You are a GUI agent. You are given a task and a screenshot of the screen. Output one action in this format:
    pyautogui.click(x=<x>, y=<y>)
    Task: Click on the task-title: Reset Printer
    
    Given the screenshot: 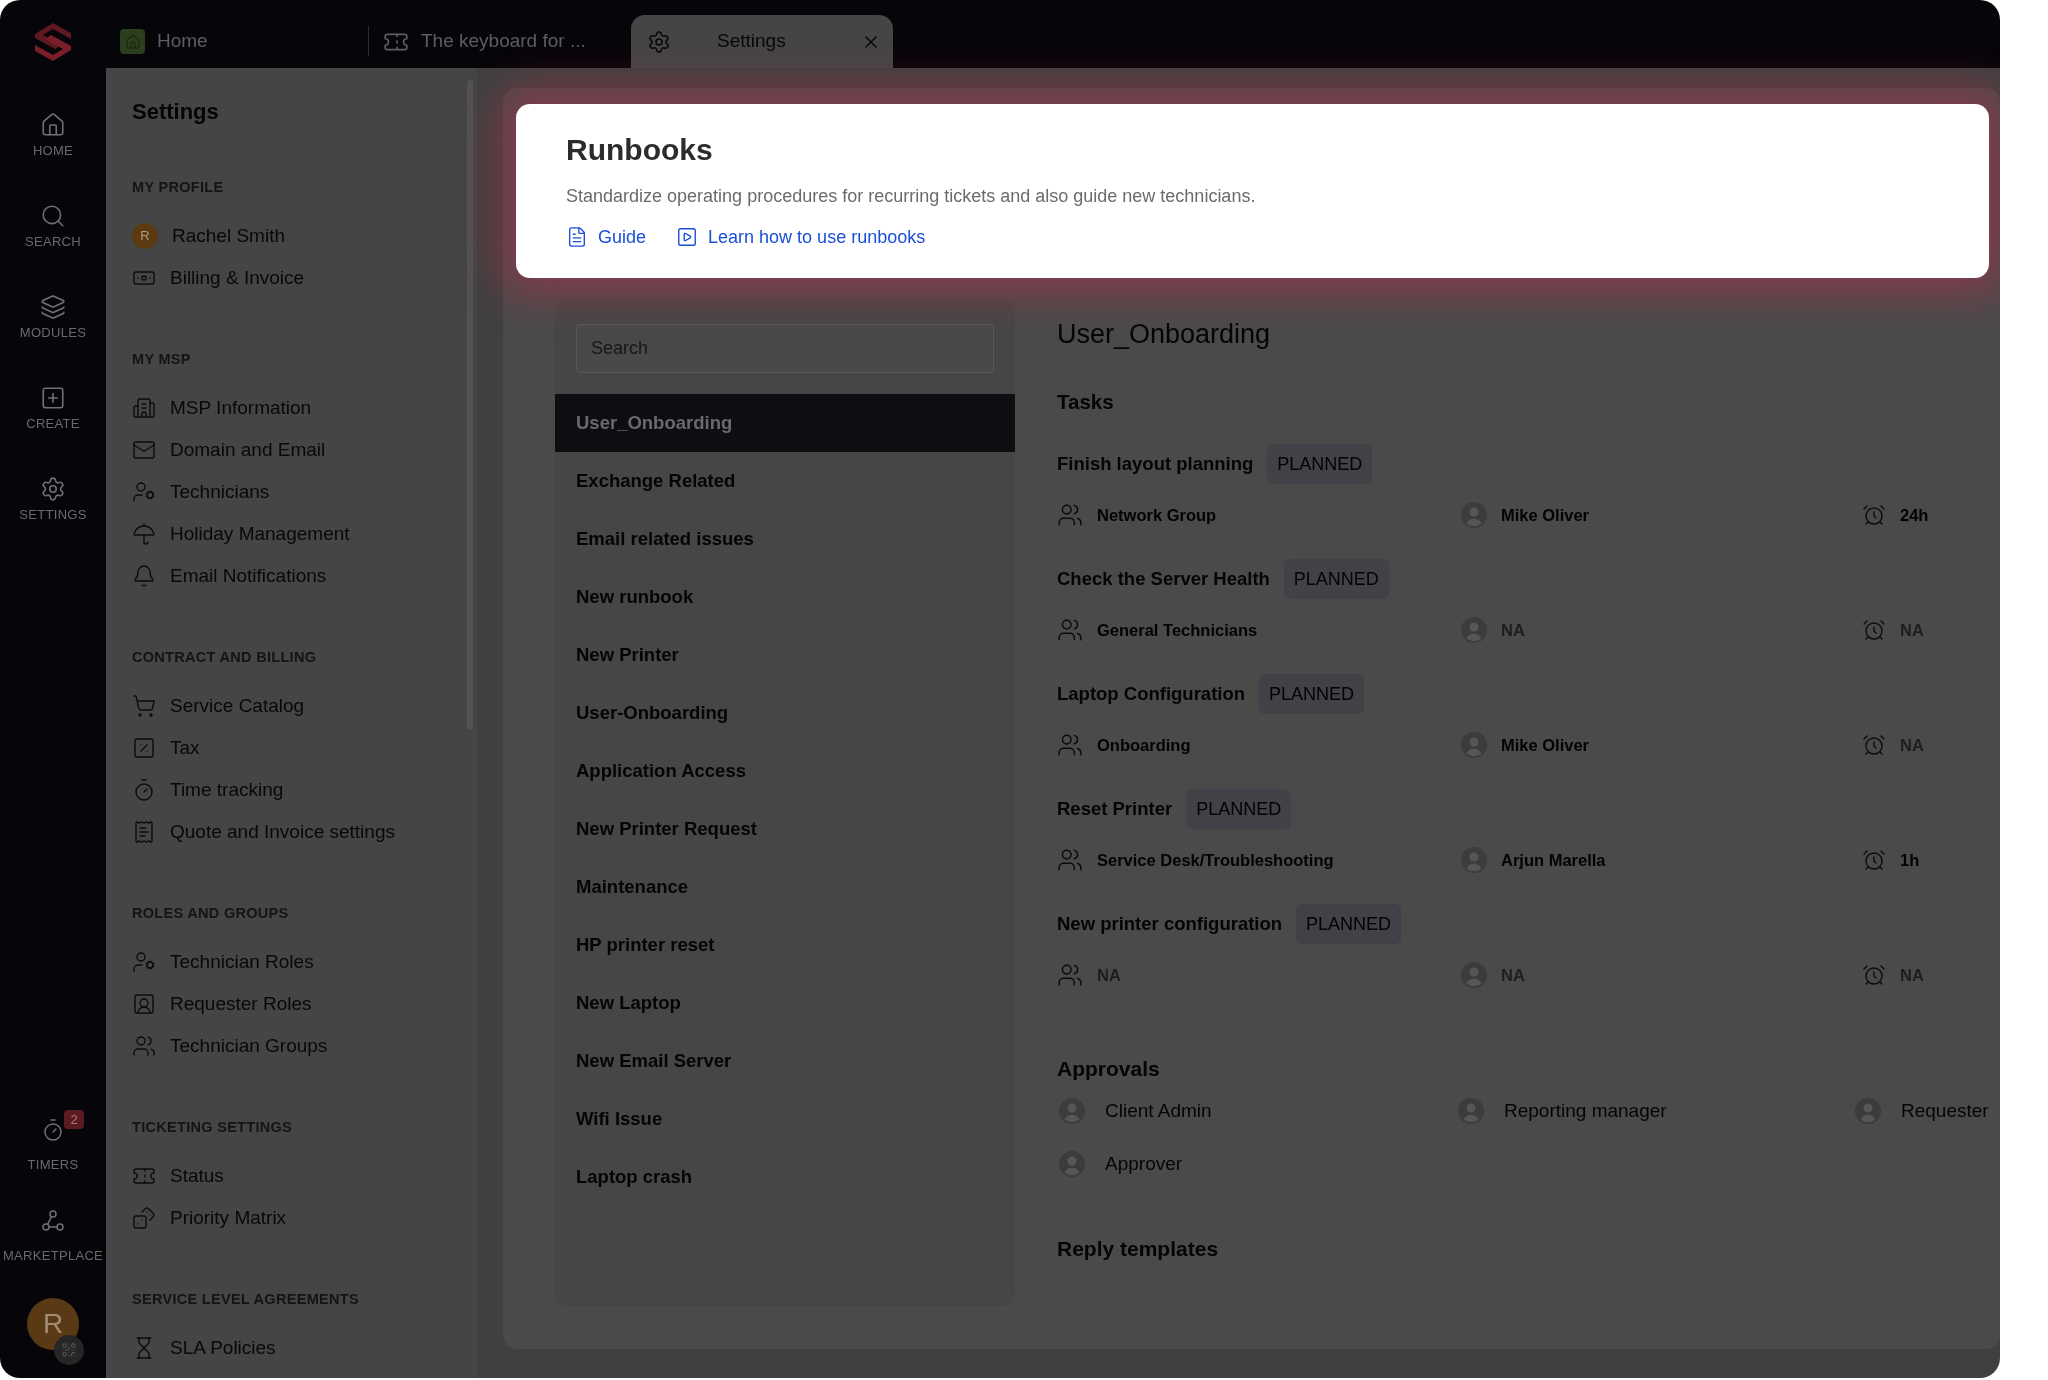 What is the action you would take?
    pyautogui.click(x=1115, y=809)
    